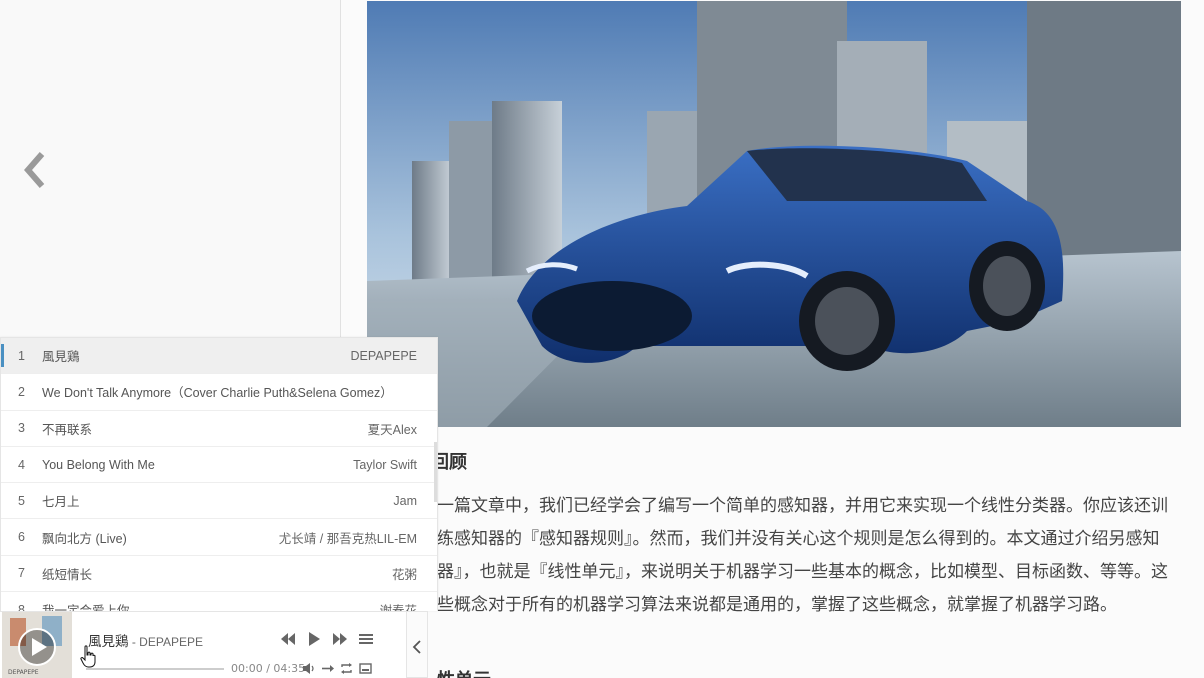 This screenshot has width=1204, height=678. I want to click on playlist-item-index: 2, so click(21, 391).